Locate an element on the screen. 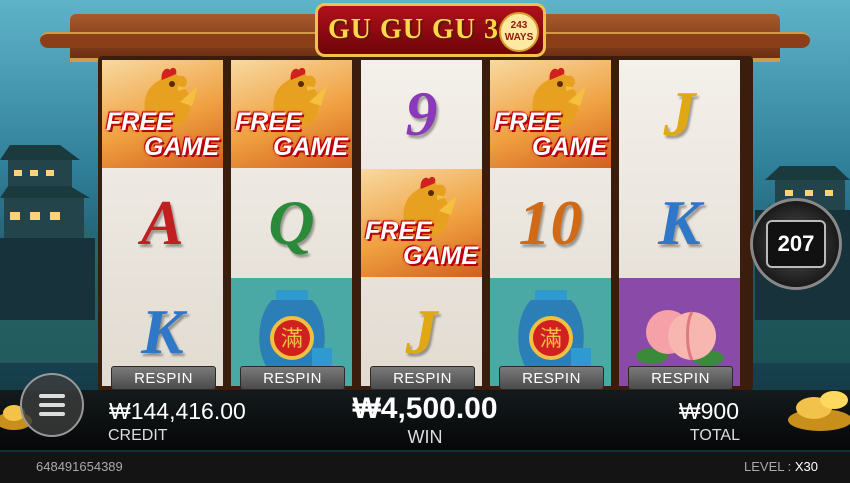 The height and width of the screenshot is (483, 850). spin-counter-value: 207 is located at coordinates (796, 244).